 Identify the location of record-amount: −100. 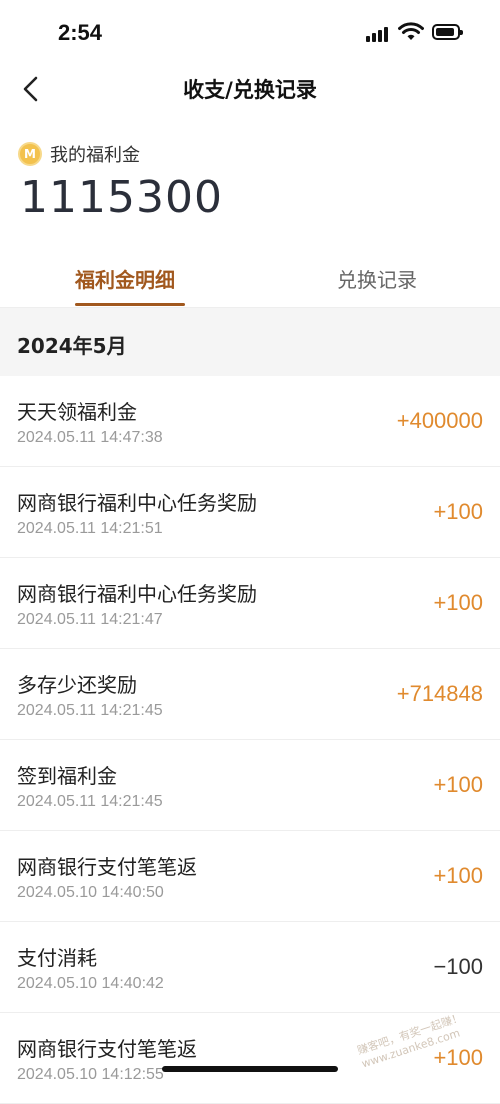
(458, 966).